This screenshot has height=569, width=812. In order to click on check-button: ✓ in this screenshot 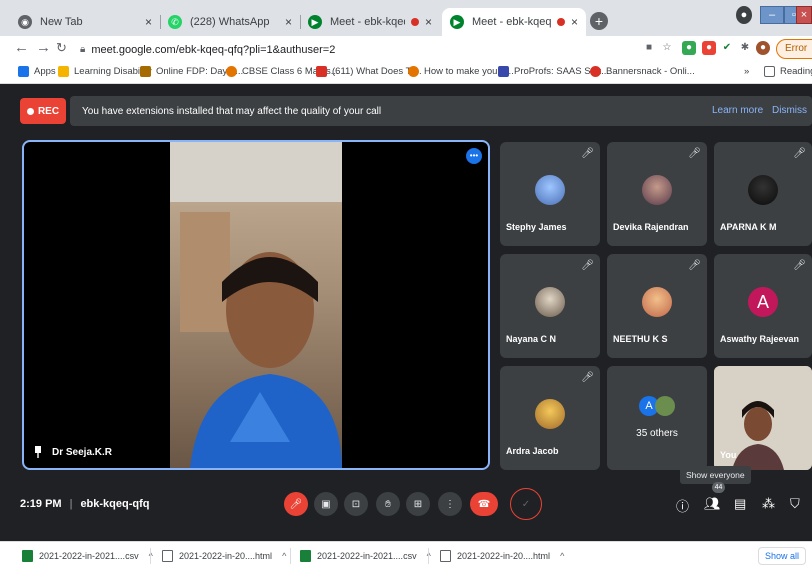, I will do `click(526, 504)`.